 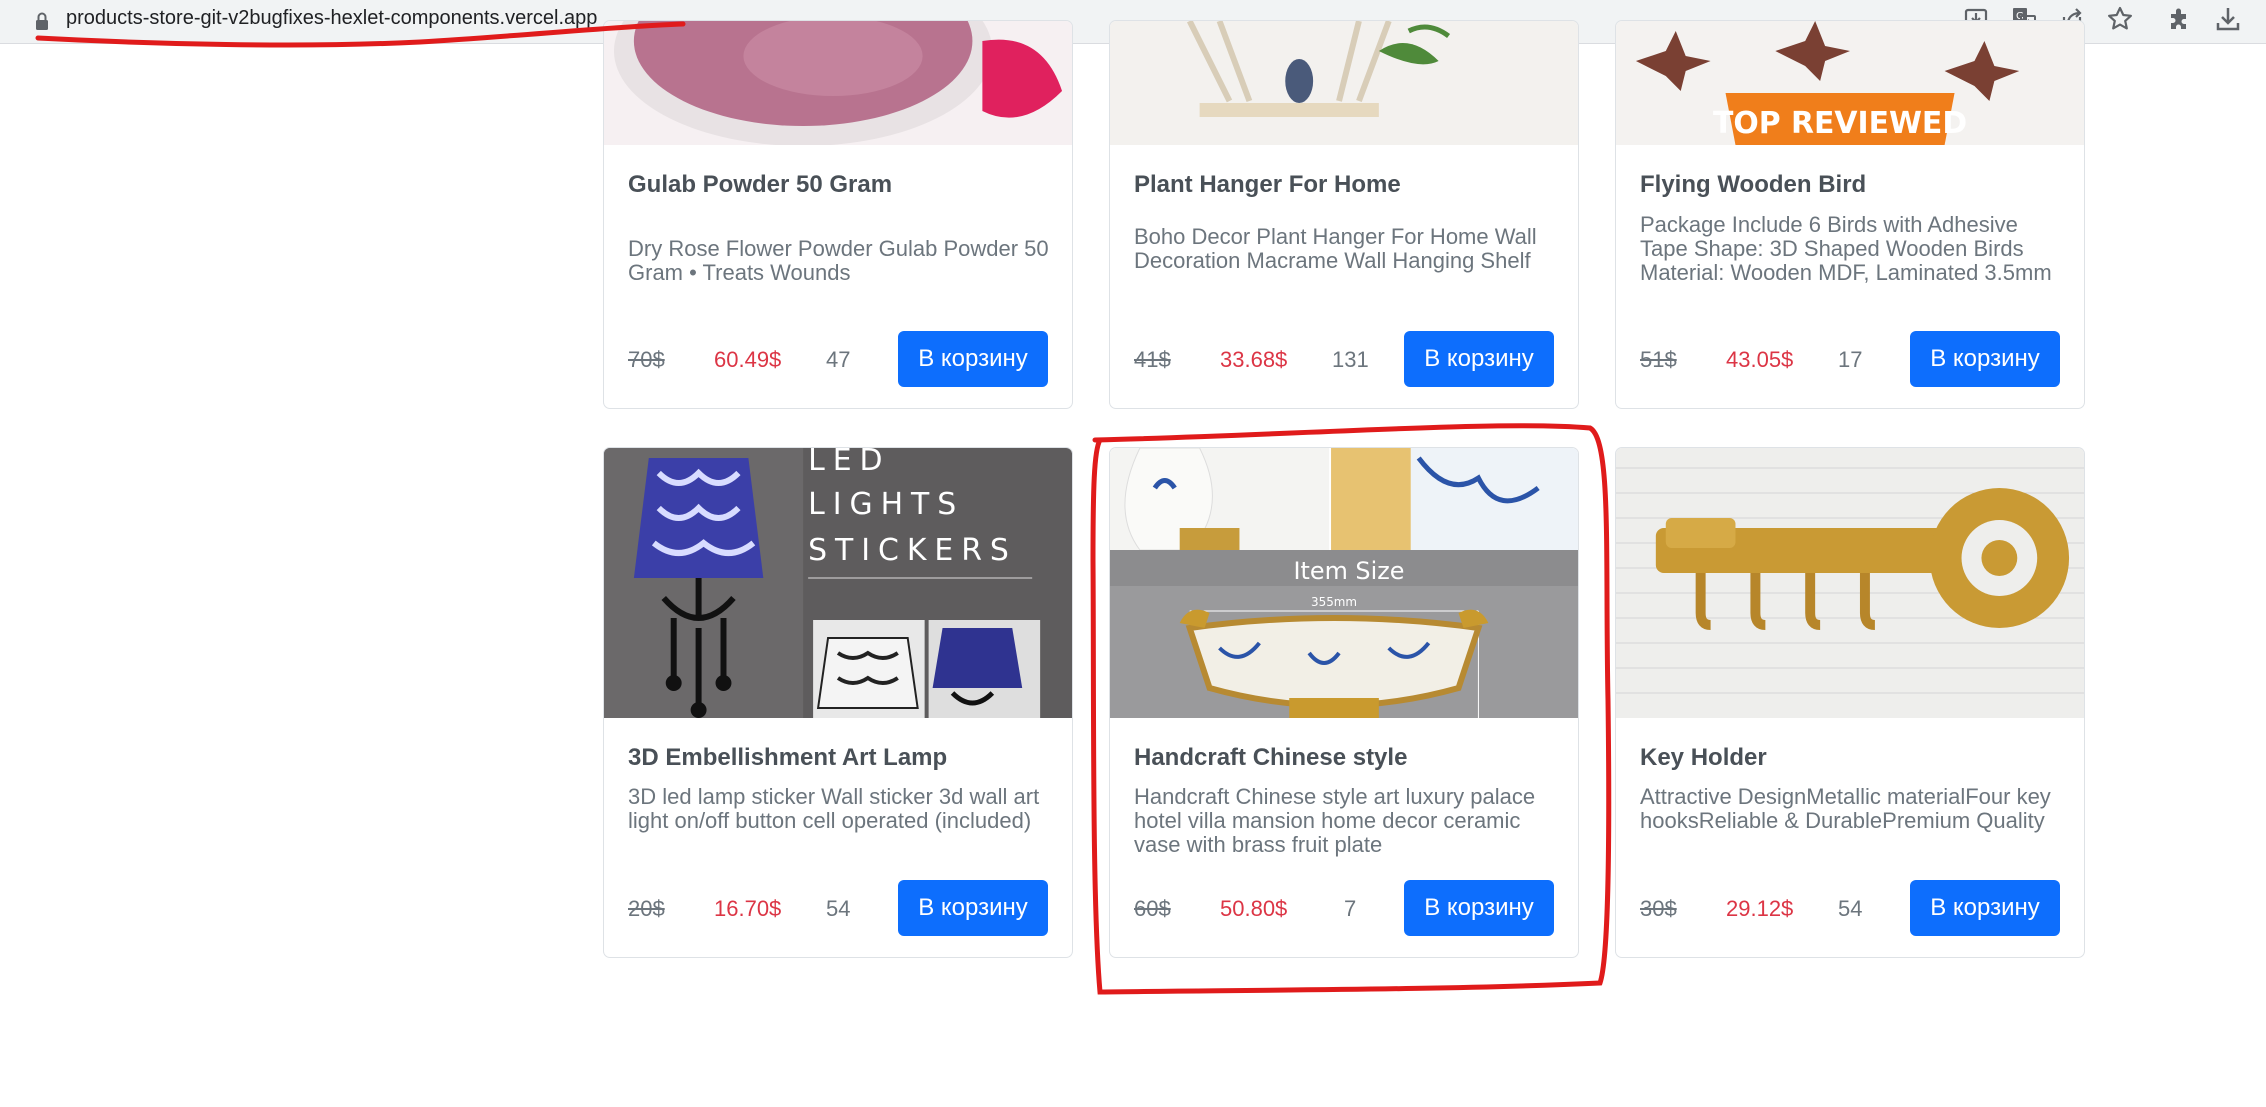 I want to click on price-row: 20$ 16.70$ 54 В корзину, so click(x=838, y=908).